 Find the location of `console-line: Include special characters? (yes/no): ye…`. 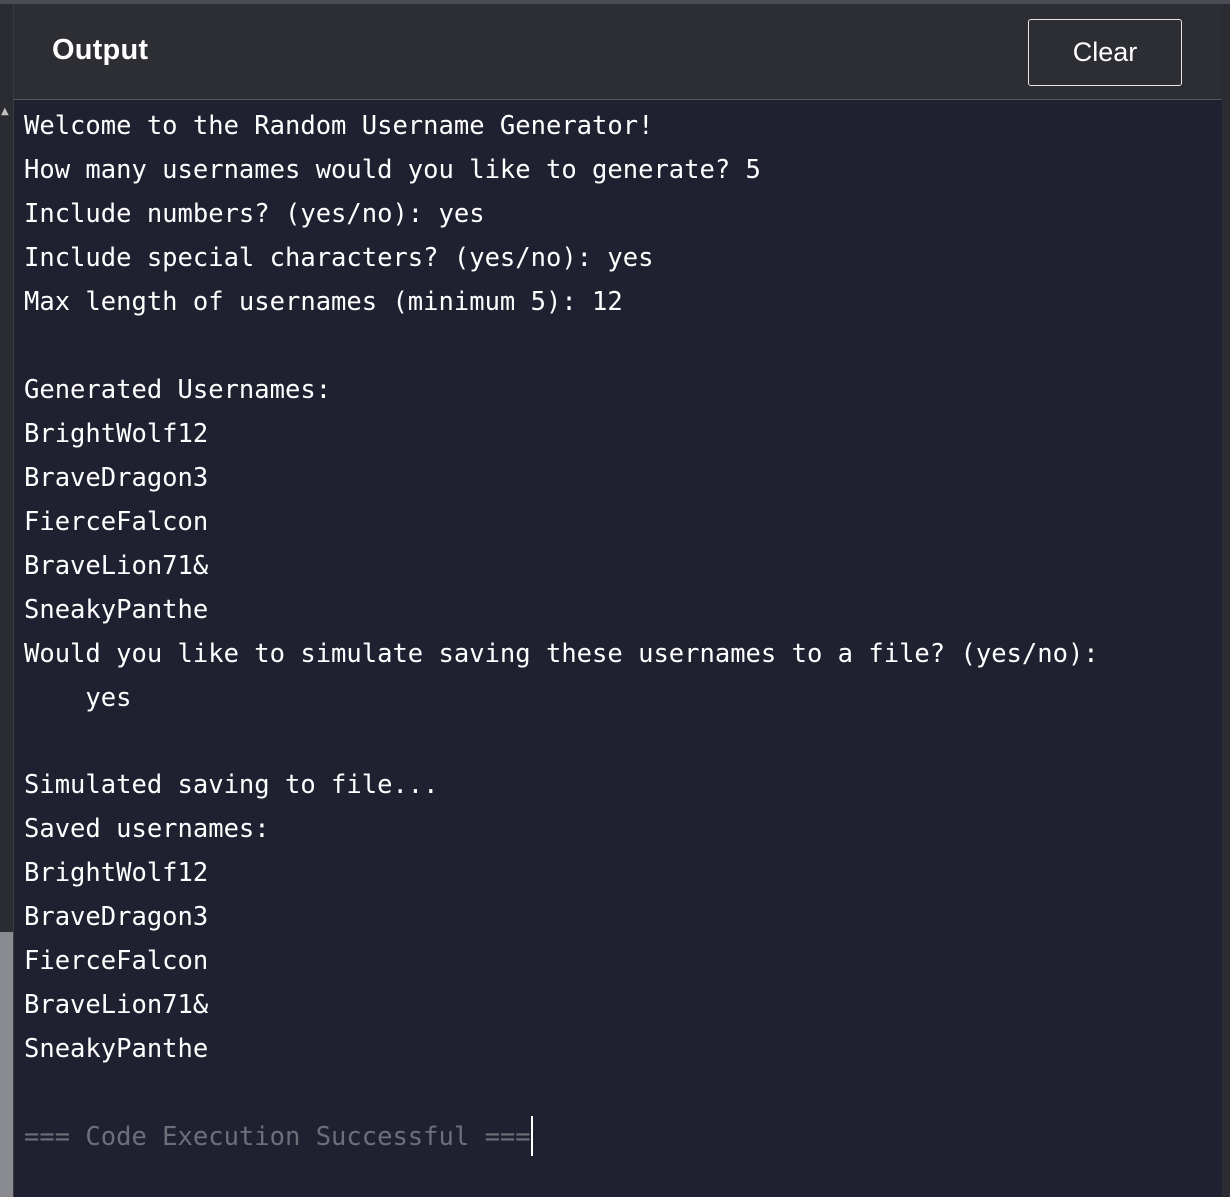

console-line: Include special characters? (yes/no): ye… is located at coordinates (339, 258).